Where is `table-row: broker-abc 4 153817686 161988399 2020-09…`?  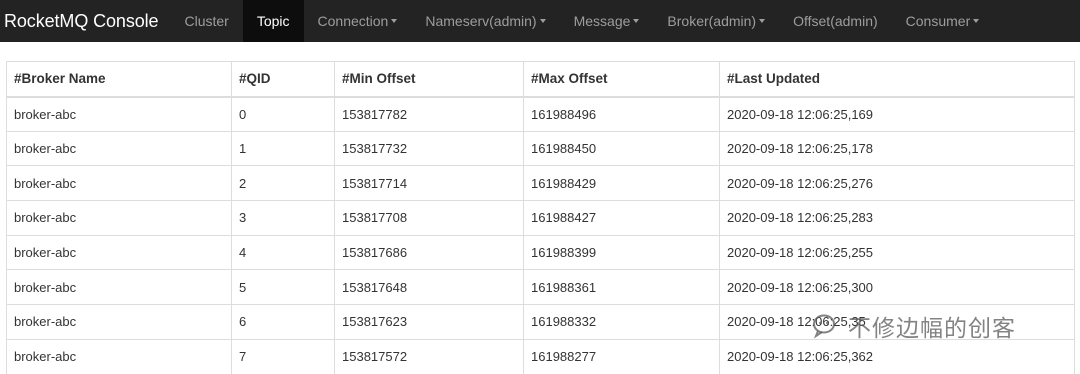 table-row: broker-abc 4 153817686 161988399 2020-09… is located at coordinates (540, 252).